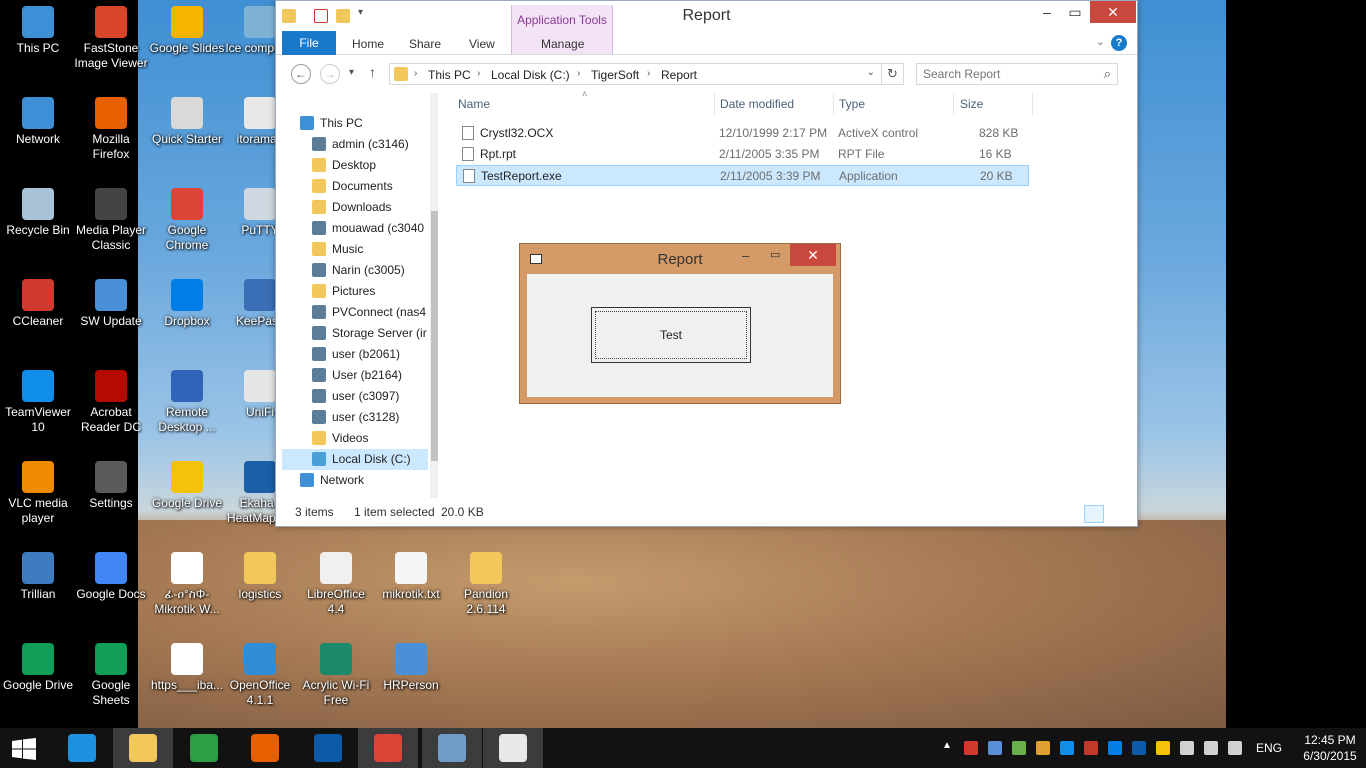 Image resolution: width=1366 pixels, height=768 pixels. What do you see at coordinates (706, 28) in the screenshot?
I see `explorer-titlebar: ▾ Application Tools Report – ▭ ✕` at bounding box center [706, 28].